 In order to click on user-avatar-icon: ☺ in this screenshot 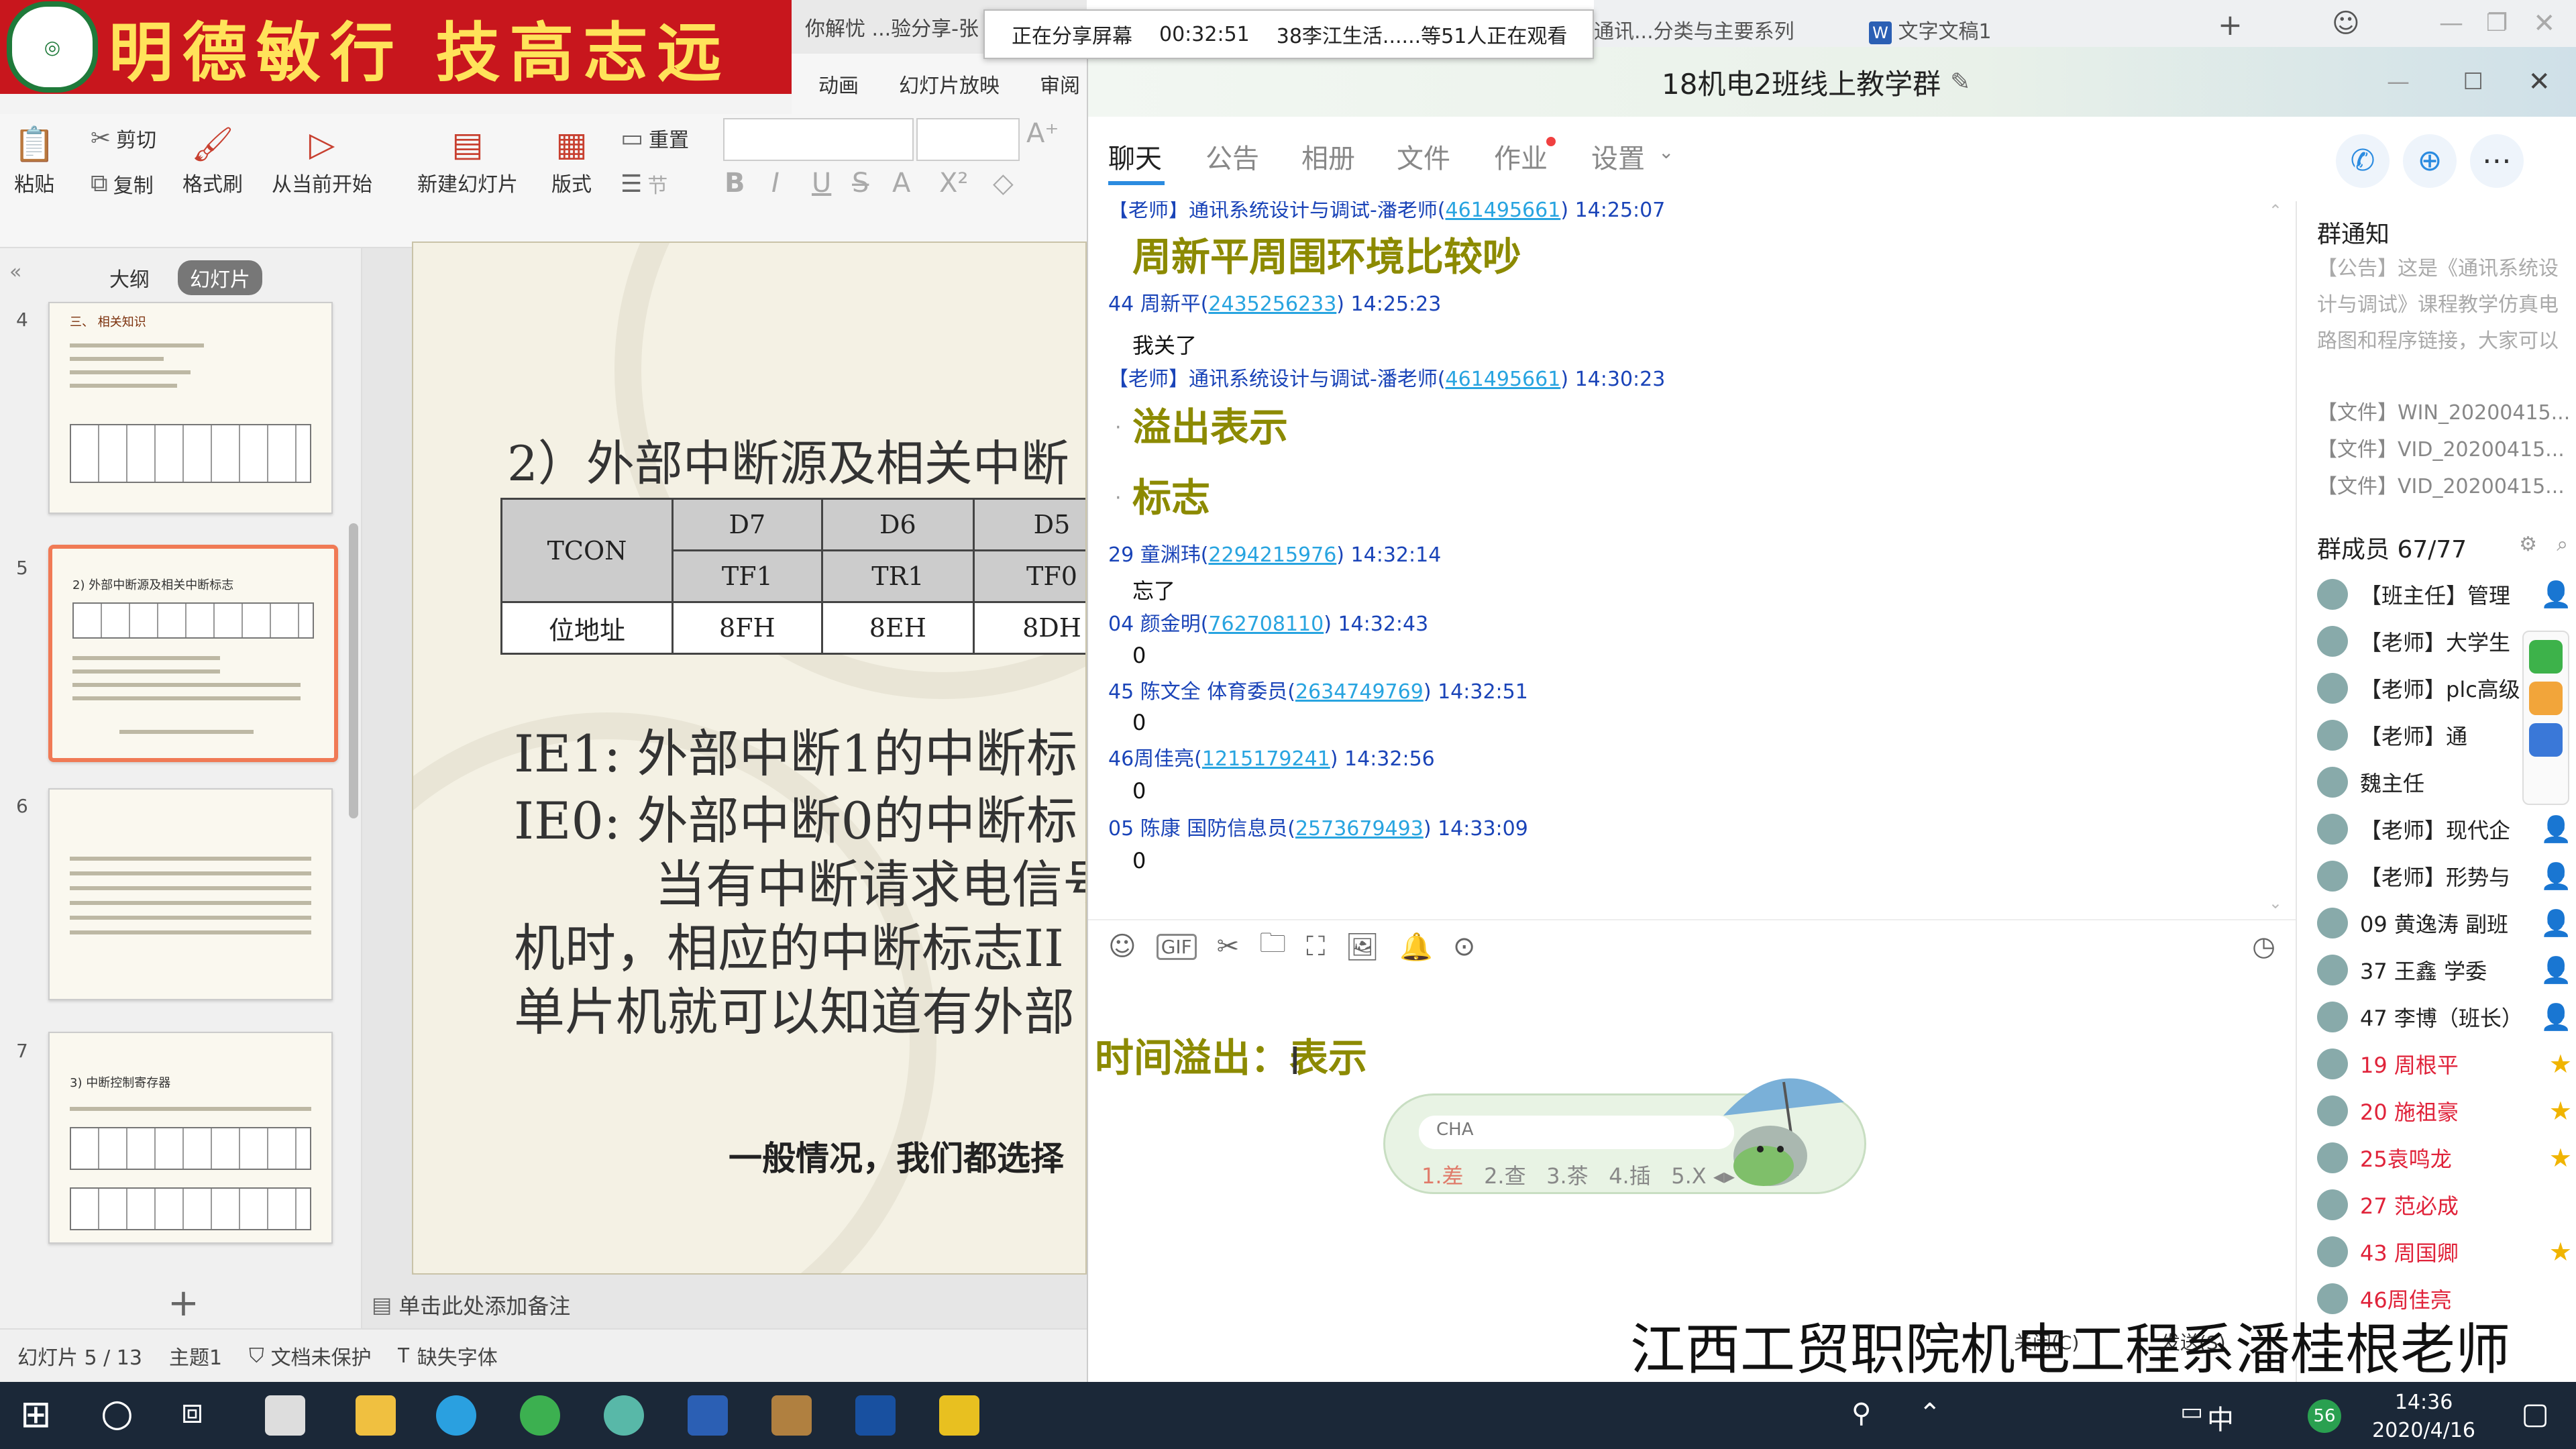, I will do `click(2346, 23)`.